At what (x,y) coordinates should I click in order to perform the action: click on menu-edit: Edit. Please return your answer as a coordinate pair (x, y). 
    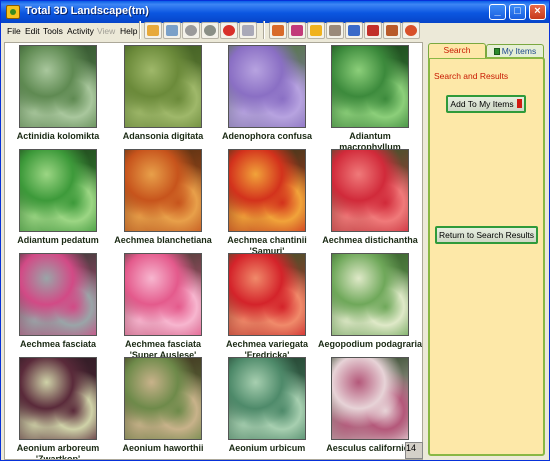
    Looking at the image, I should click on (32, 31).